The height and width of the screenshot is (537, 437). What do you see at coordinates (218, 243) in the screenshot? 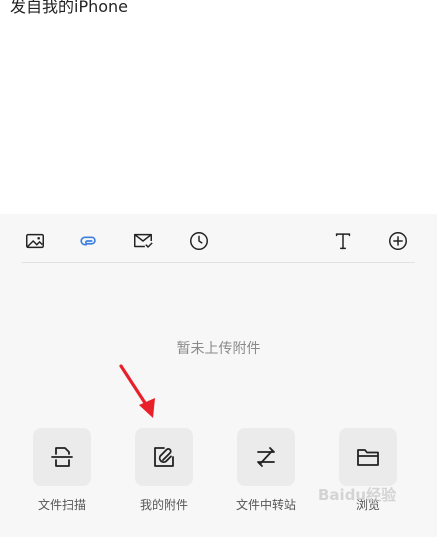
I see `compose-toolbar` at bounding box center [218, 243].